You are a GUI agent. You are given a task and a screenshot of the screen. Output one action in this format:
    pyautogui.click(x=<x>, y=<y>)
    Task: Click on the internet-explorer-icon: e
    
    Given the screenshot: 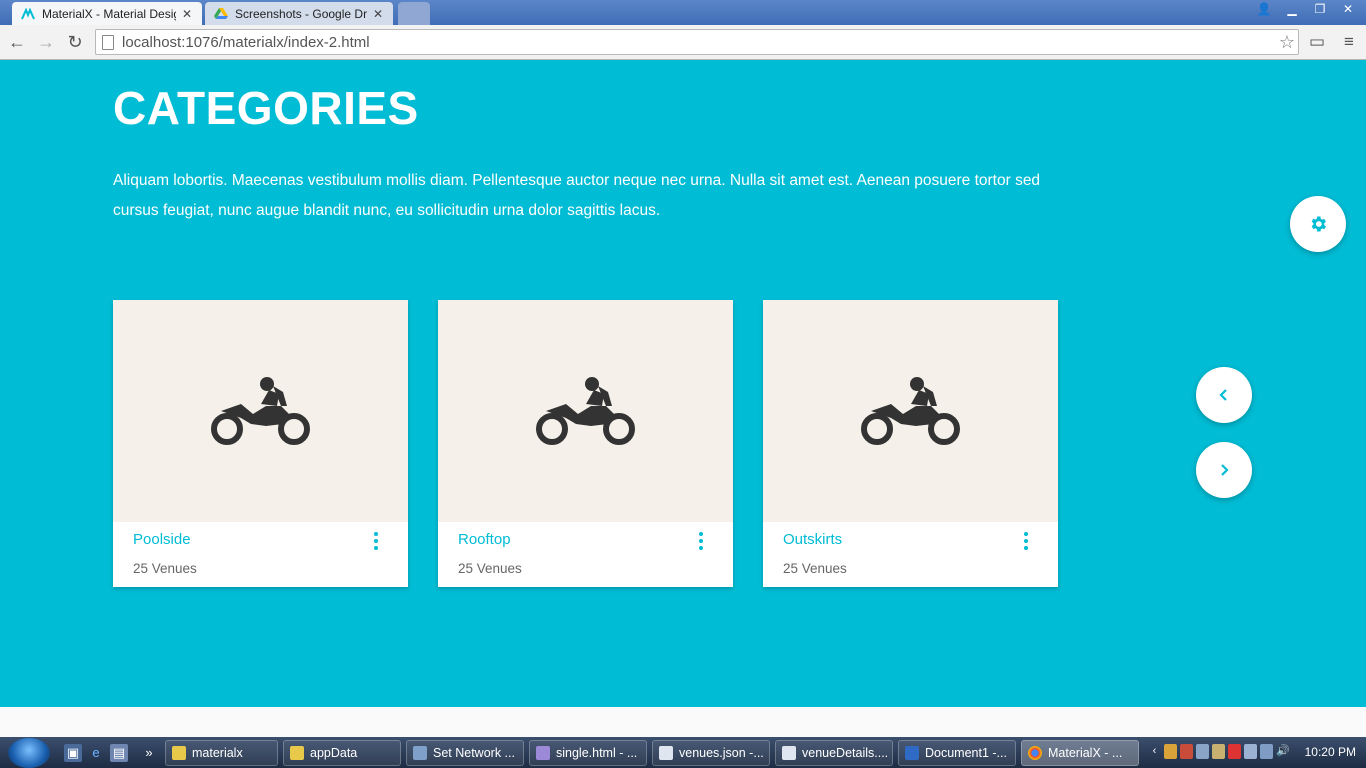 What is the action you would take?
    pyautogui.click(x=96, y=753)
    